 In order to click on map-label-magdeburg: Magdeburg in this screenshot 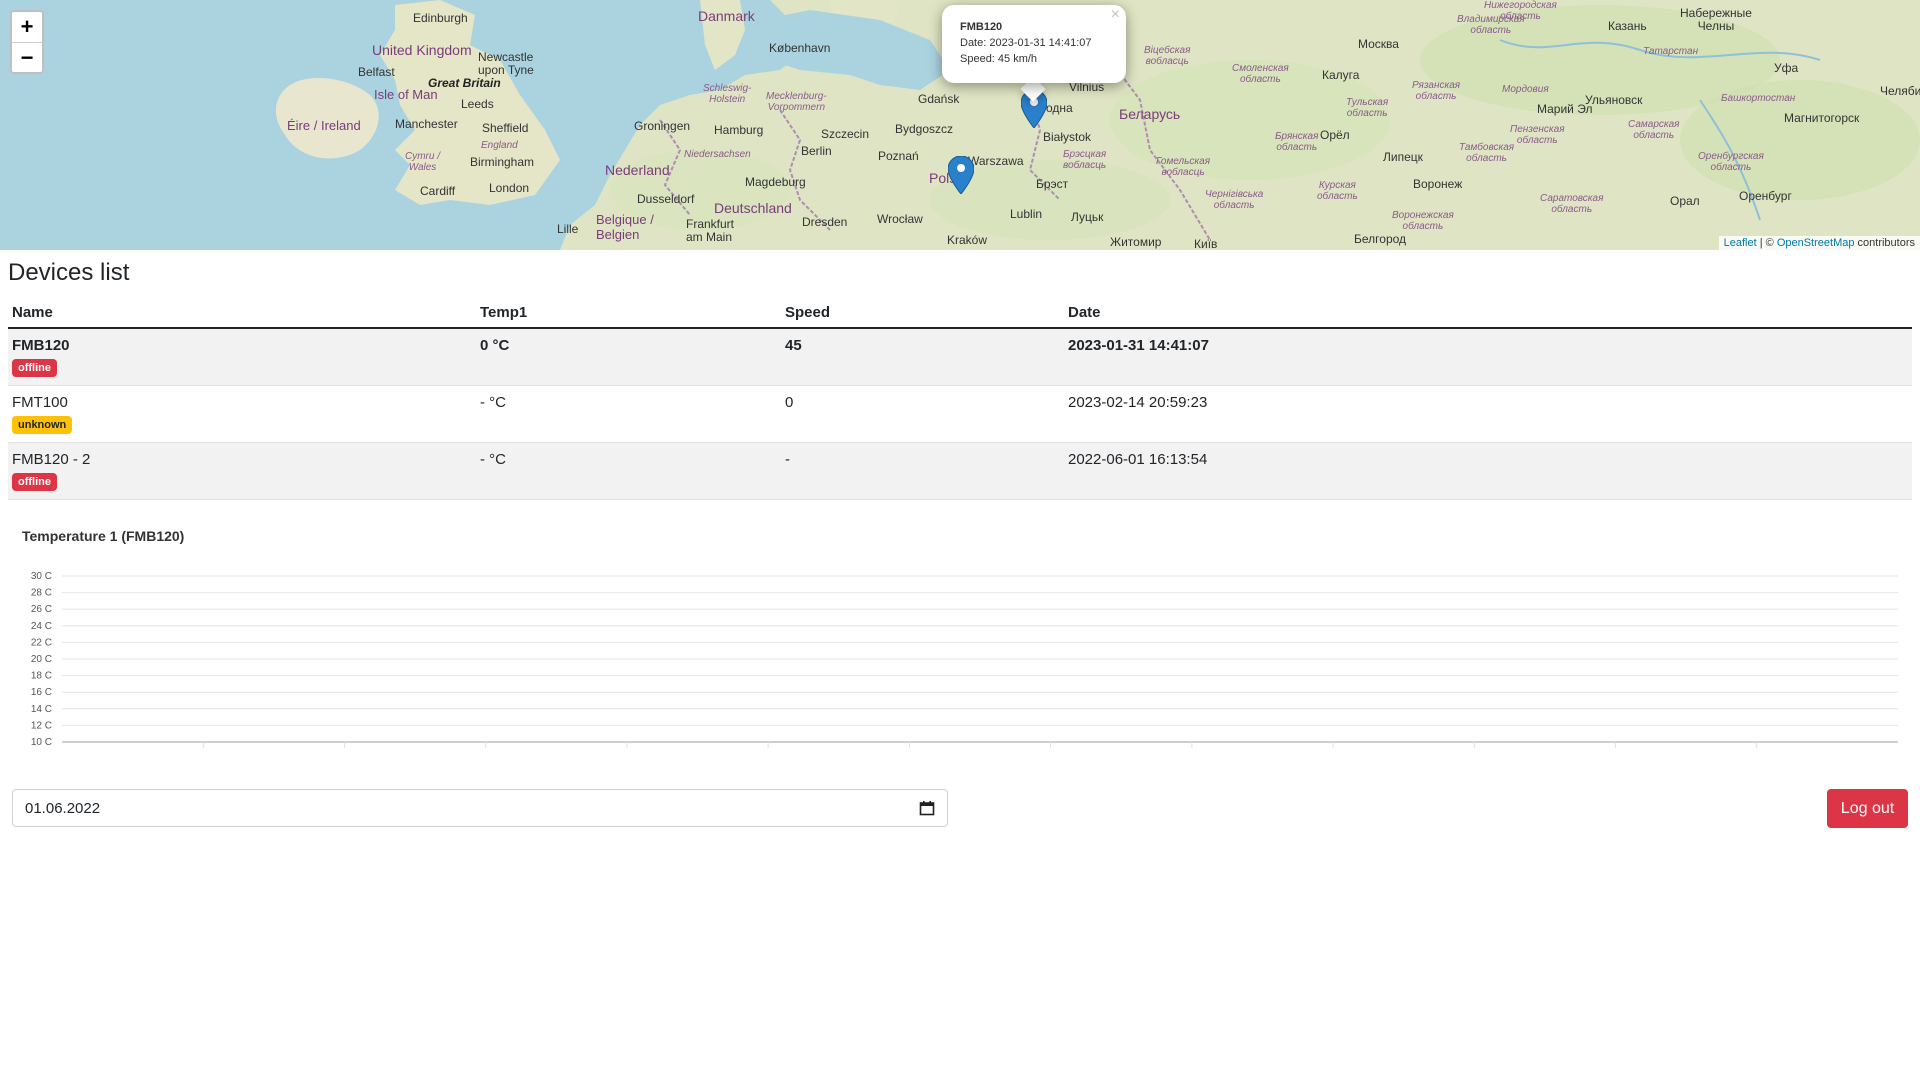, I will do `click(775, 182)`.